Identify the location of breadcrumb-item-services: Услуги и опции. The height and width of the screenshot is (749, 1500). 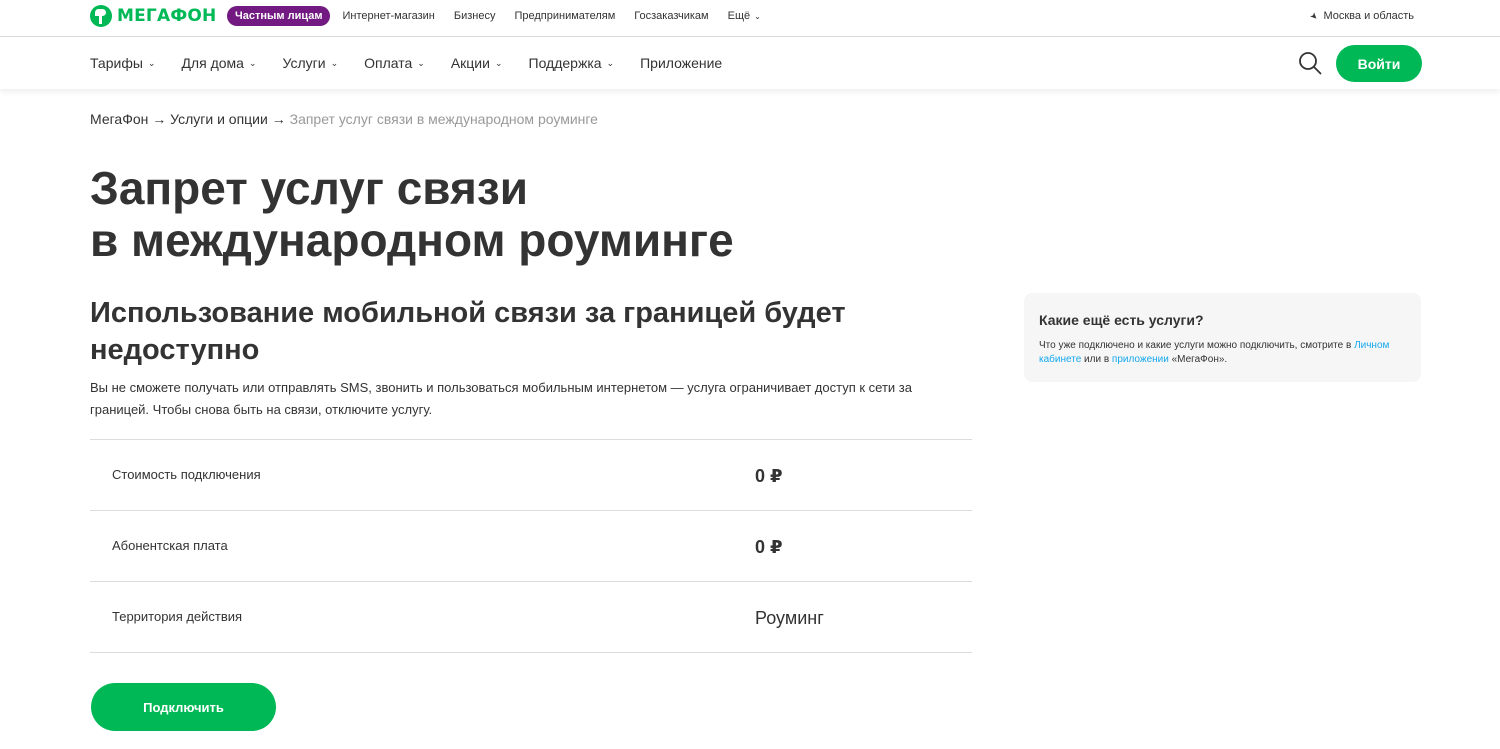
(219, 119).